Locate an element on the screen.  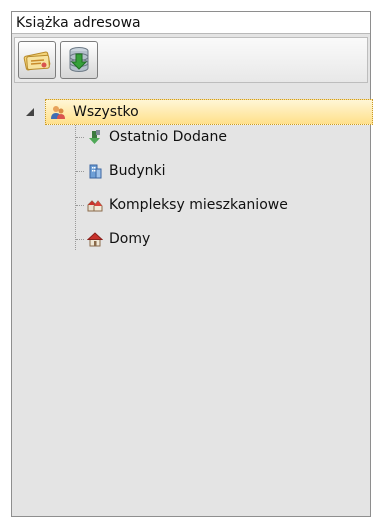
tree-item-label: Wszystko is located at coordinates (106, 112).